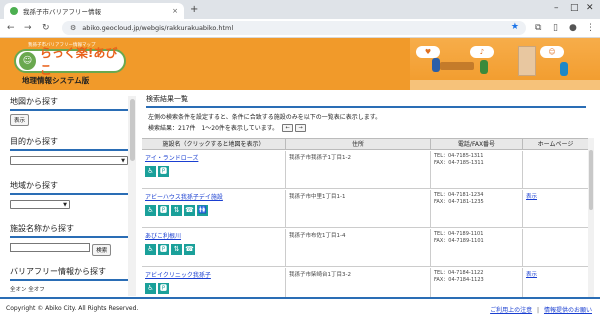 This screenshot has height=319, width=600. What do you see at coordinates (556, 8) in the screenshot?
I see `minimize-icon: –` at bounding box center [556, 8].